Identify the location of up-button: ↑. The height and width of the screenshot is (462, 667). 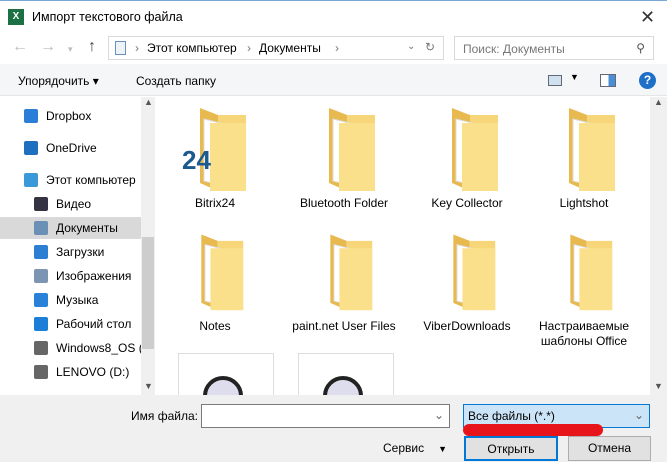
(92, 47).